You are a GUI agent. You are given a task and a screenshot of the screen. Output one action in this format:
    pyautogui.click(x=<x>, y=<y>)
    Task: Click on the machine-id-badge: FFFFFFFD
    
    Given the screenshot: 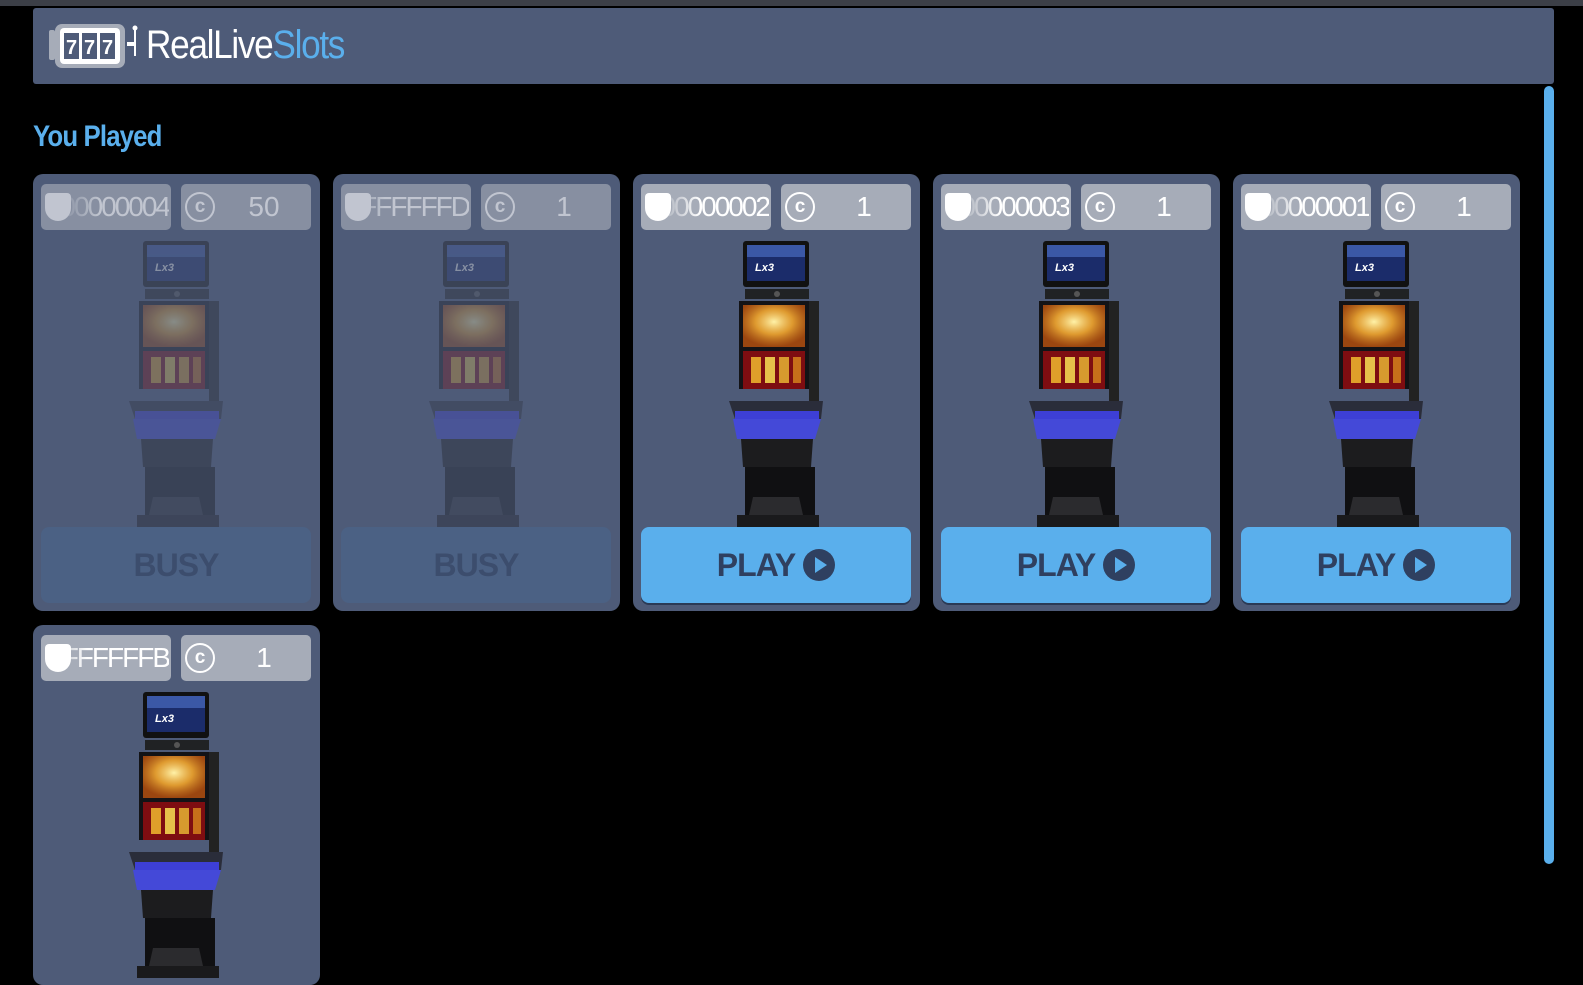 What is the action you would take?
    pyautogui.click(x=406, y=207)
    